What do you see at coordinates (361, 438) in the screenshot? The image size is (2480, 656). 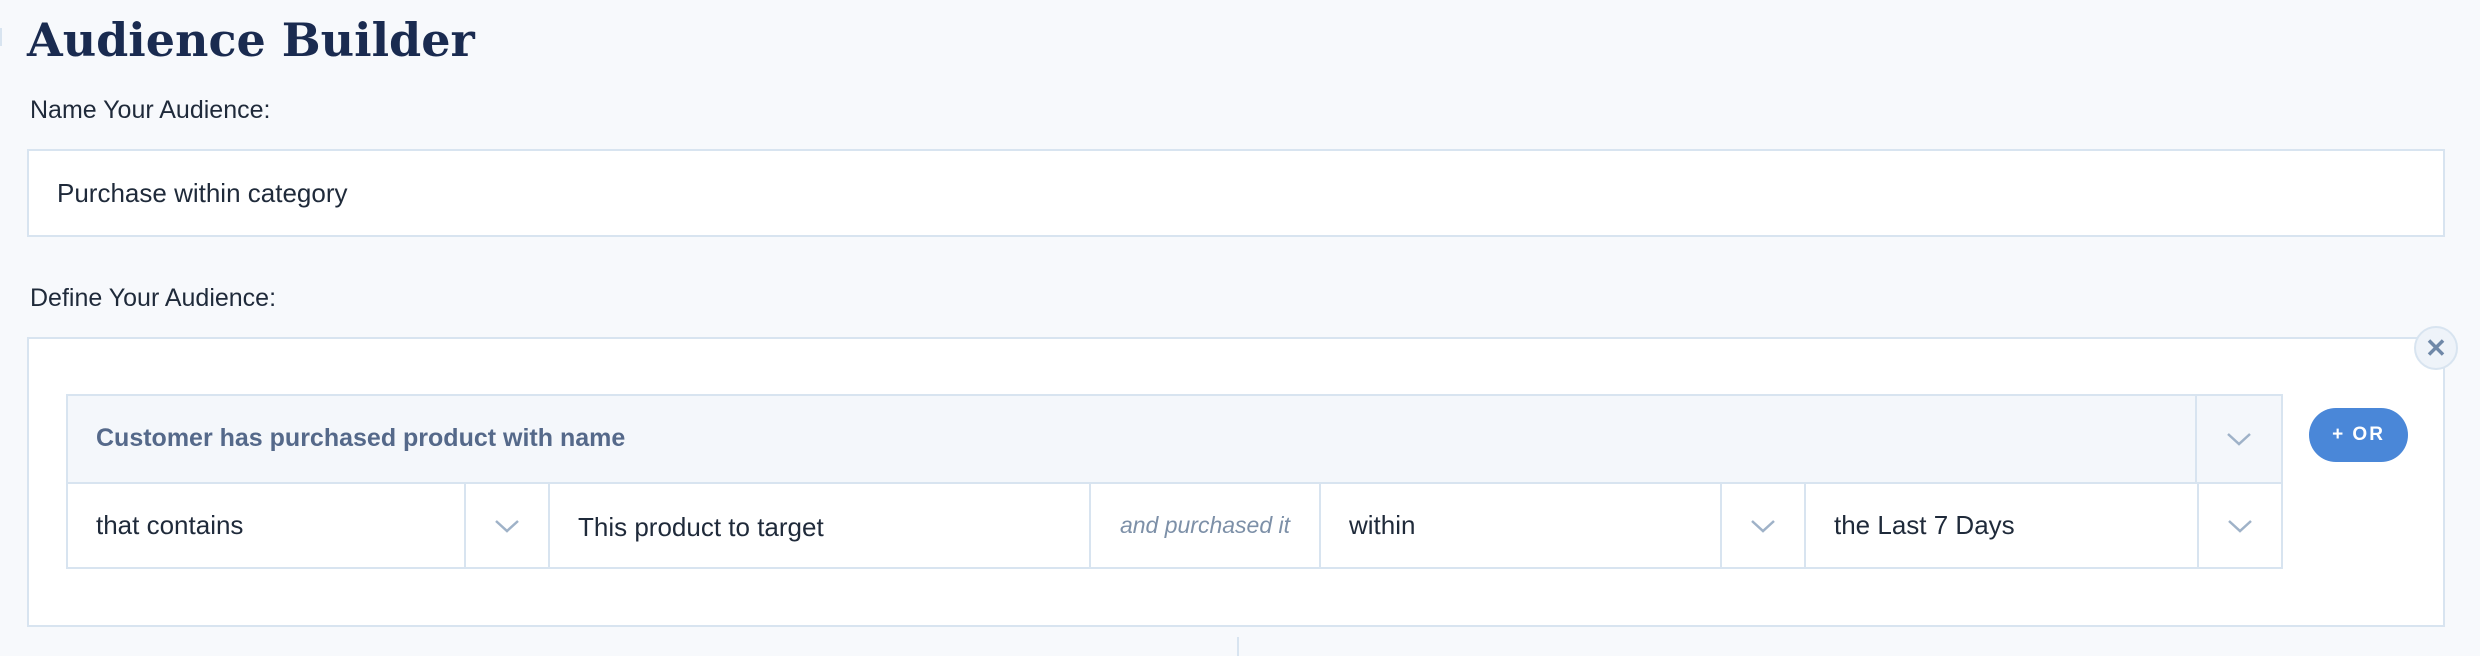 I see `condition-label: Customer has purchased product with name` at bounding box center [361, 438].